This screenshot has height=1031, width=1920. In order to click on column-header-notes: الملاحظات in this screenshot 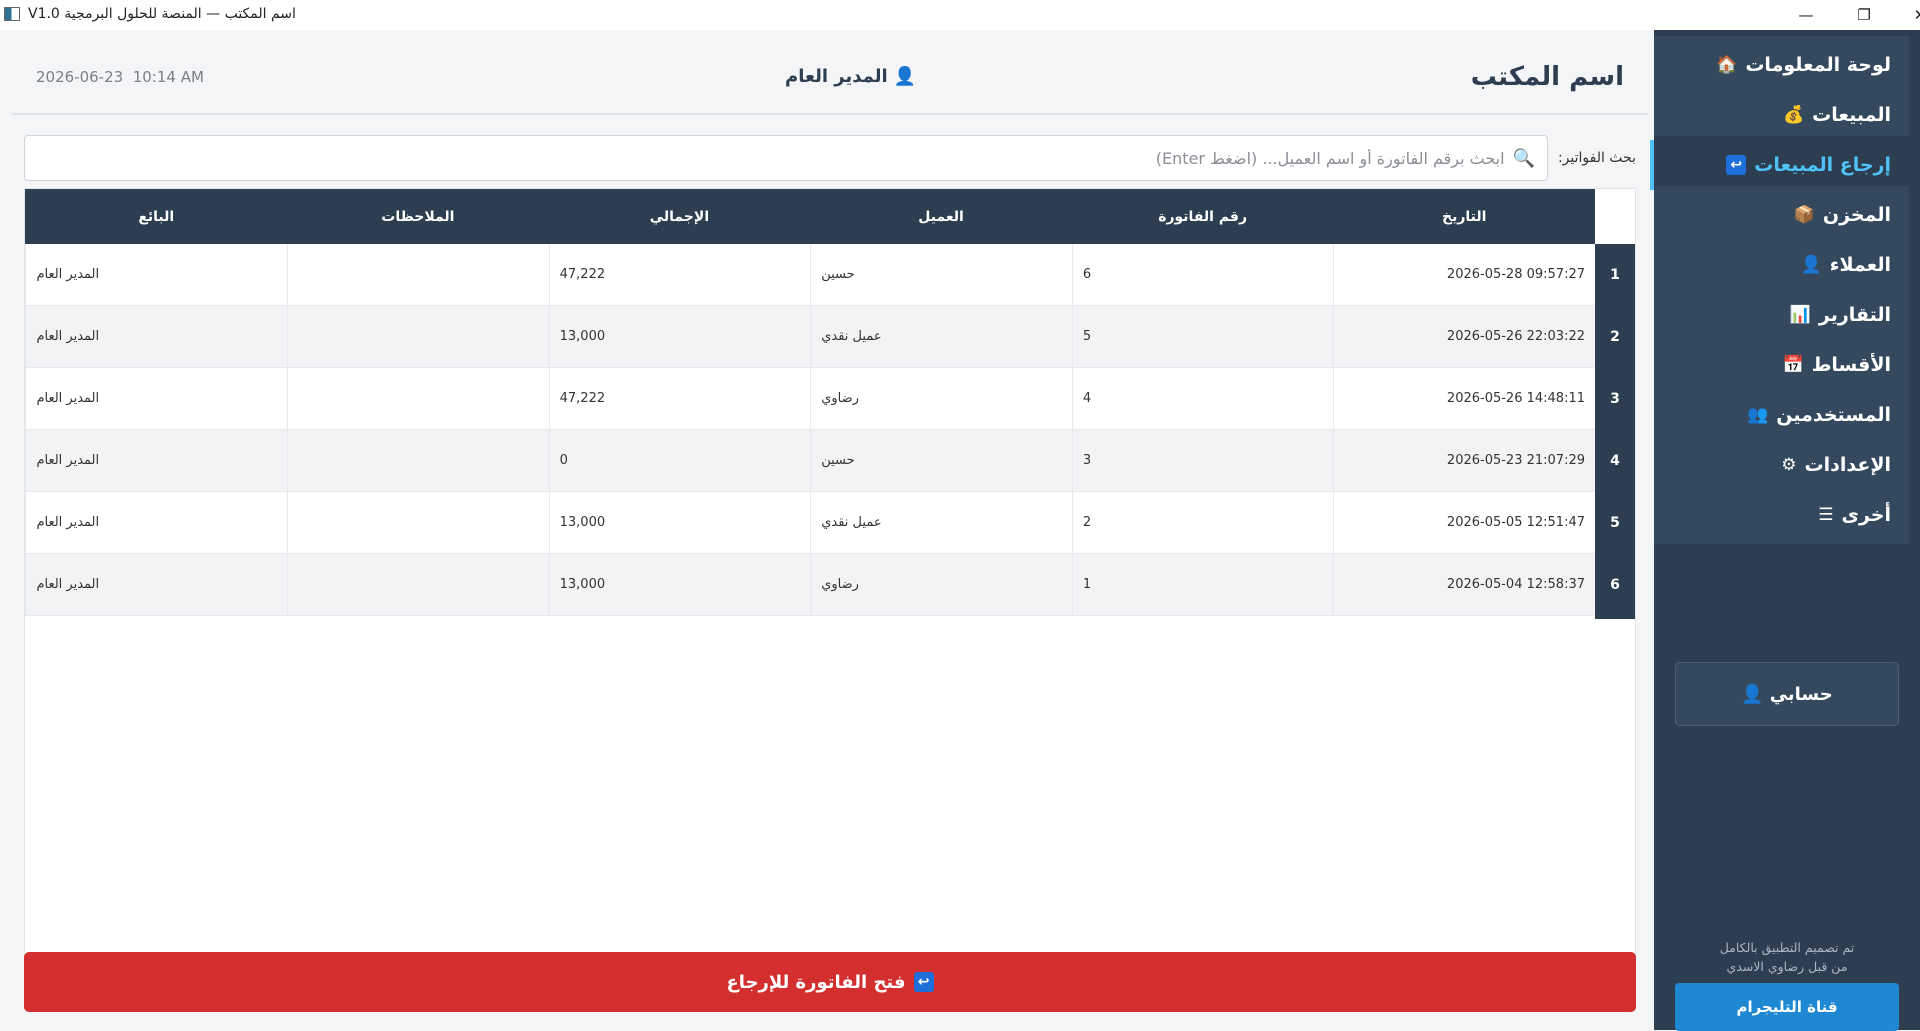, I will do `click(418, 216)`.